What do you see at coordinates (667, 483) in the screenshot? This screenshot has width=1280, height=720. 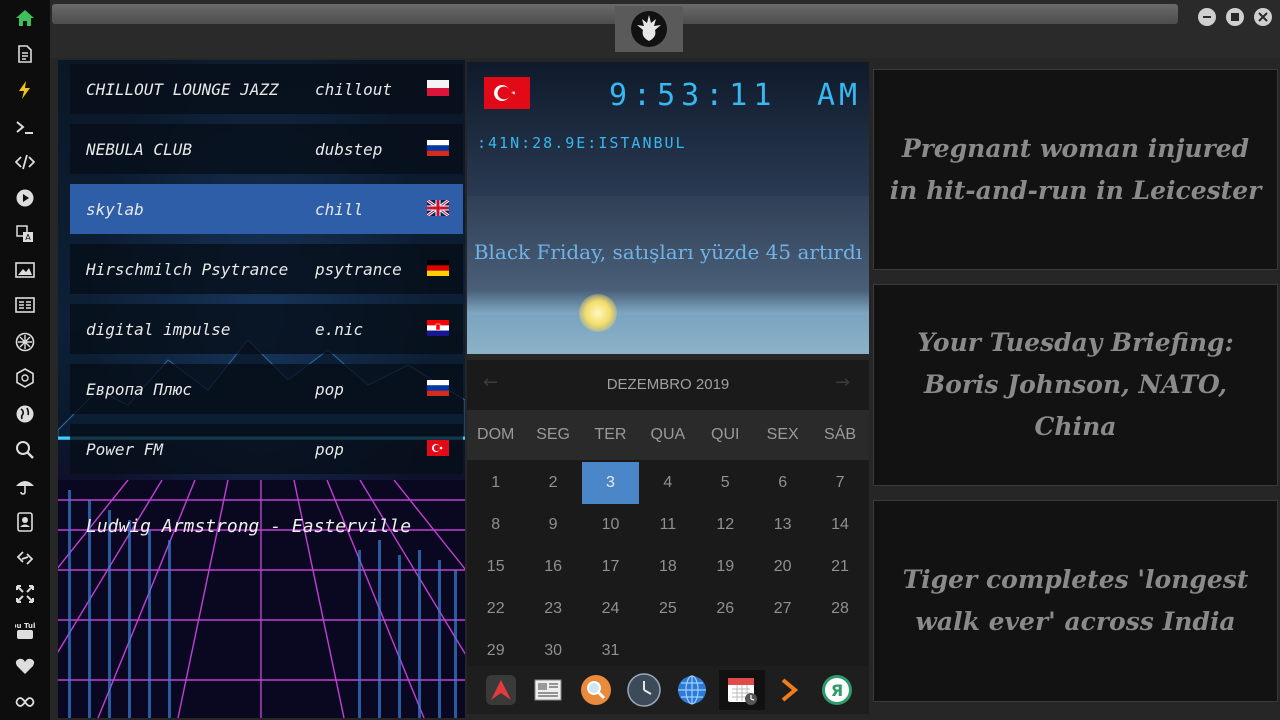 I see `calendar-day: 4` at bounding box center [667, 483].